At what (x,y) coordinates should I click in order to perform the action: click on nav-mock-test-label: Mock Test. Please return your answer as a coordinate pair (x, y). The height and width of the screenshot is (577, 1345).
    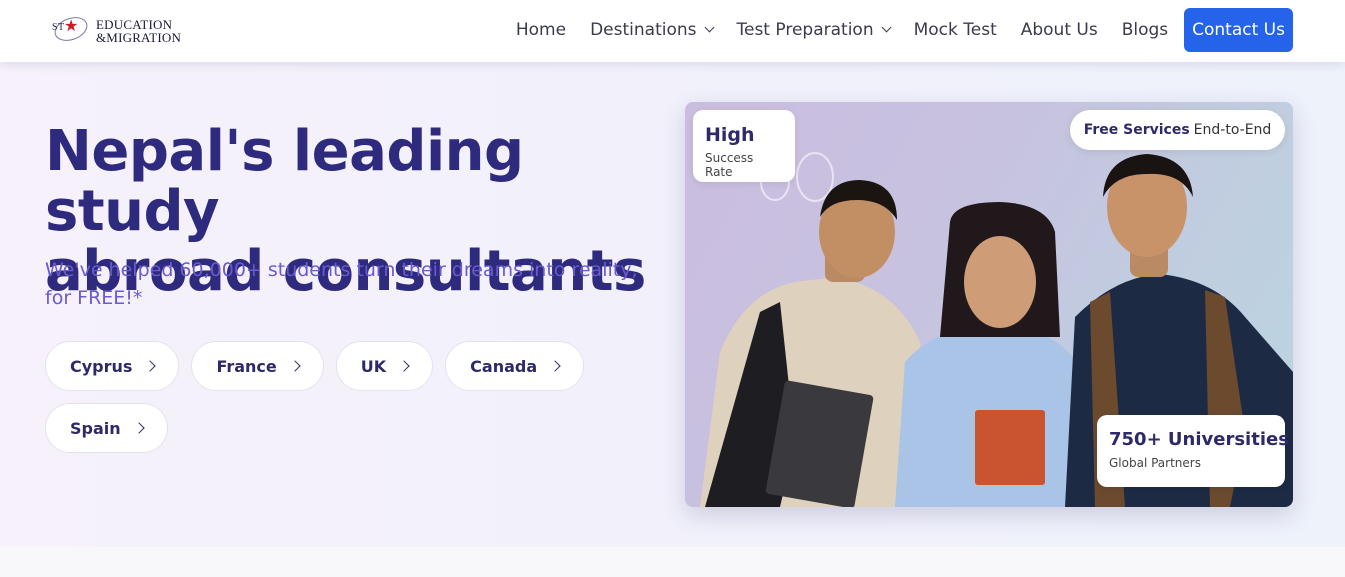
    Looking at the image, I should click on (955, 30).